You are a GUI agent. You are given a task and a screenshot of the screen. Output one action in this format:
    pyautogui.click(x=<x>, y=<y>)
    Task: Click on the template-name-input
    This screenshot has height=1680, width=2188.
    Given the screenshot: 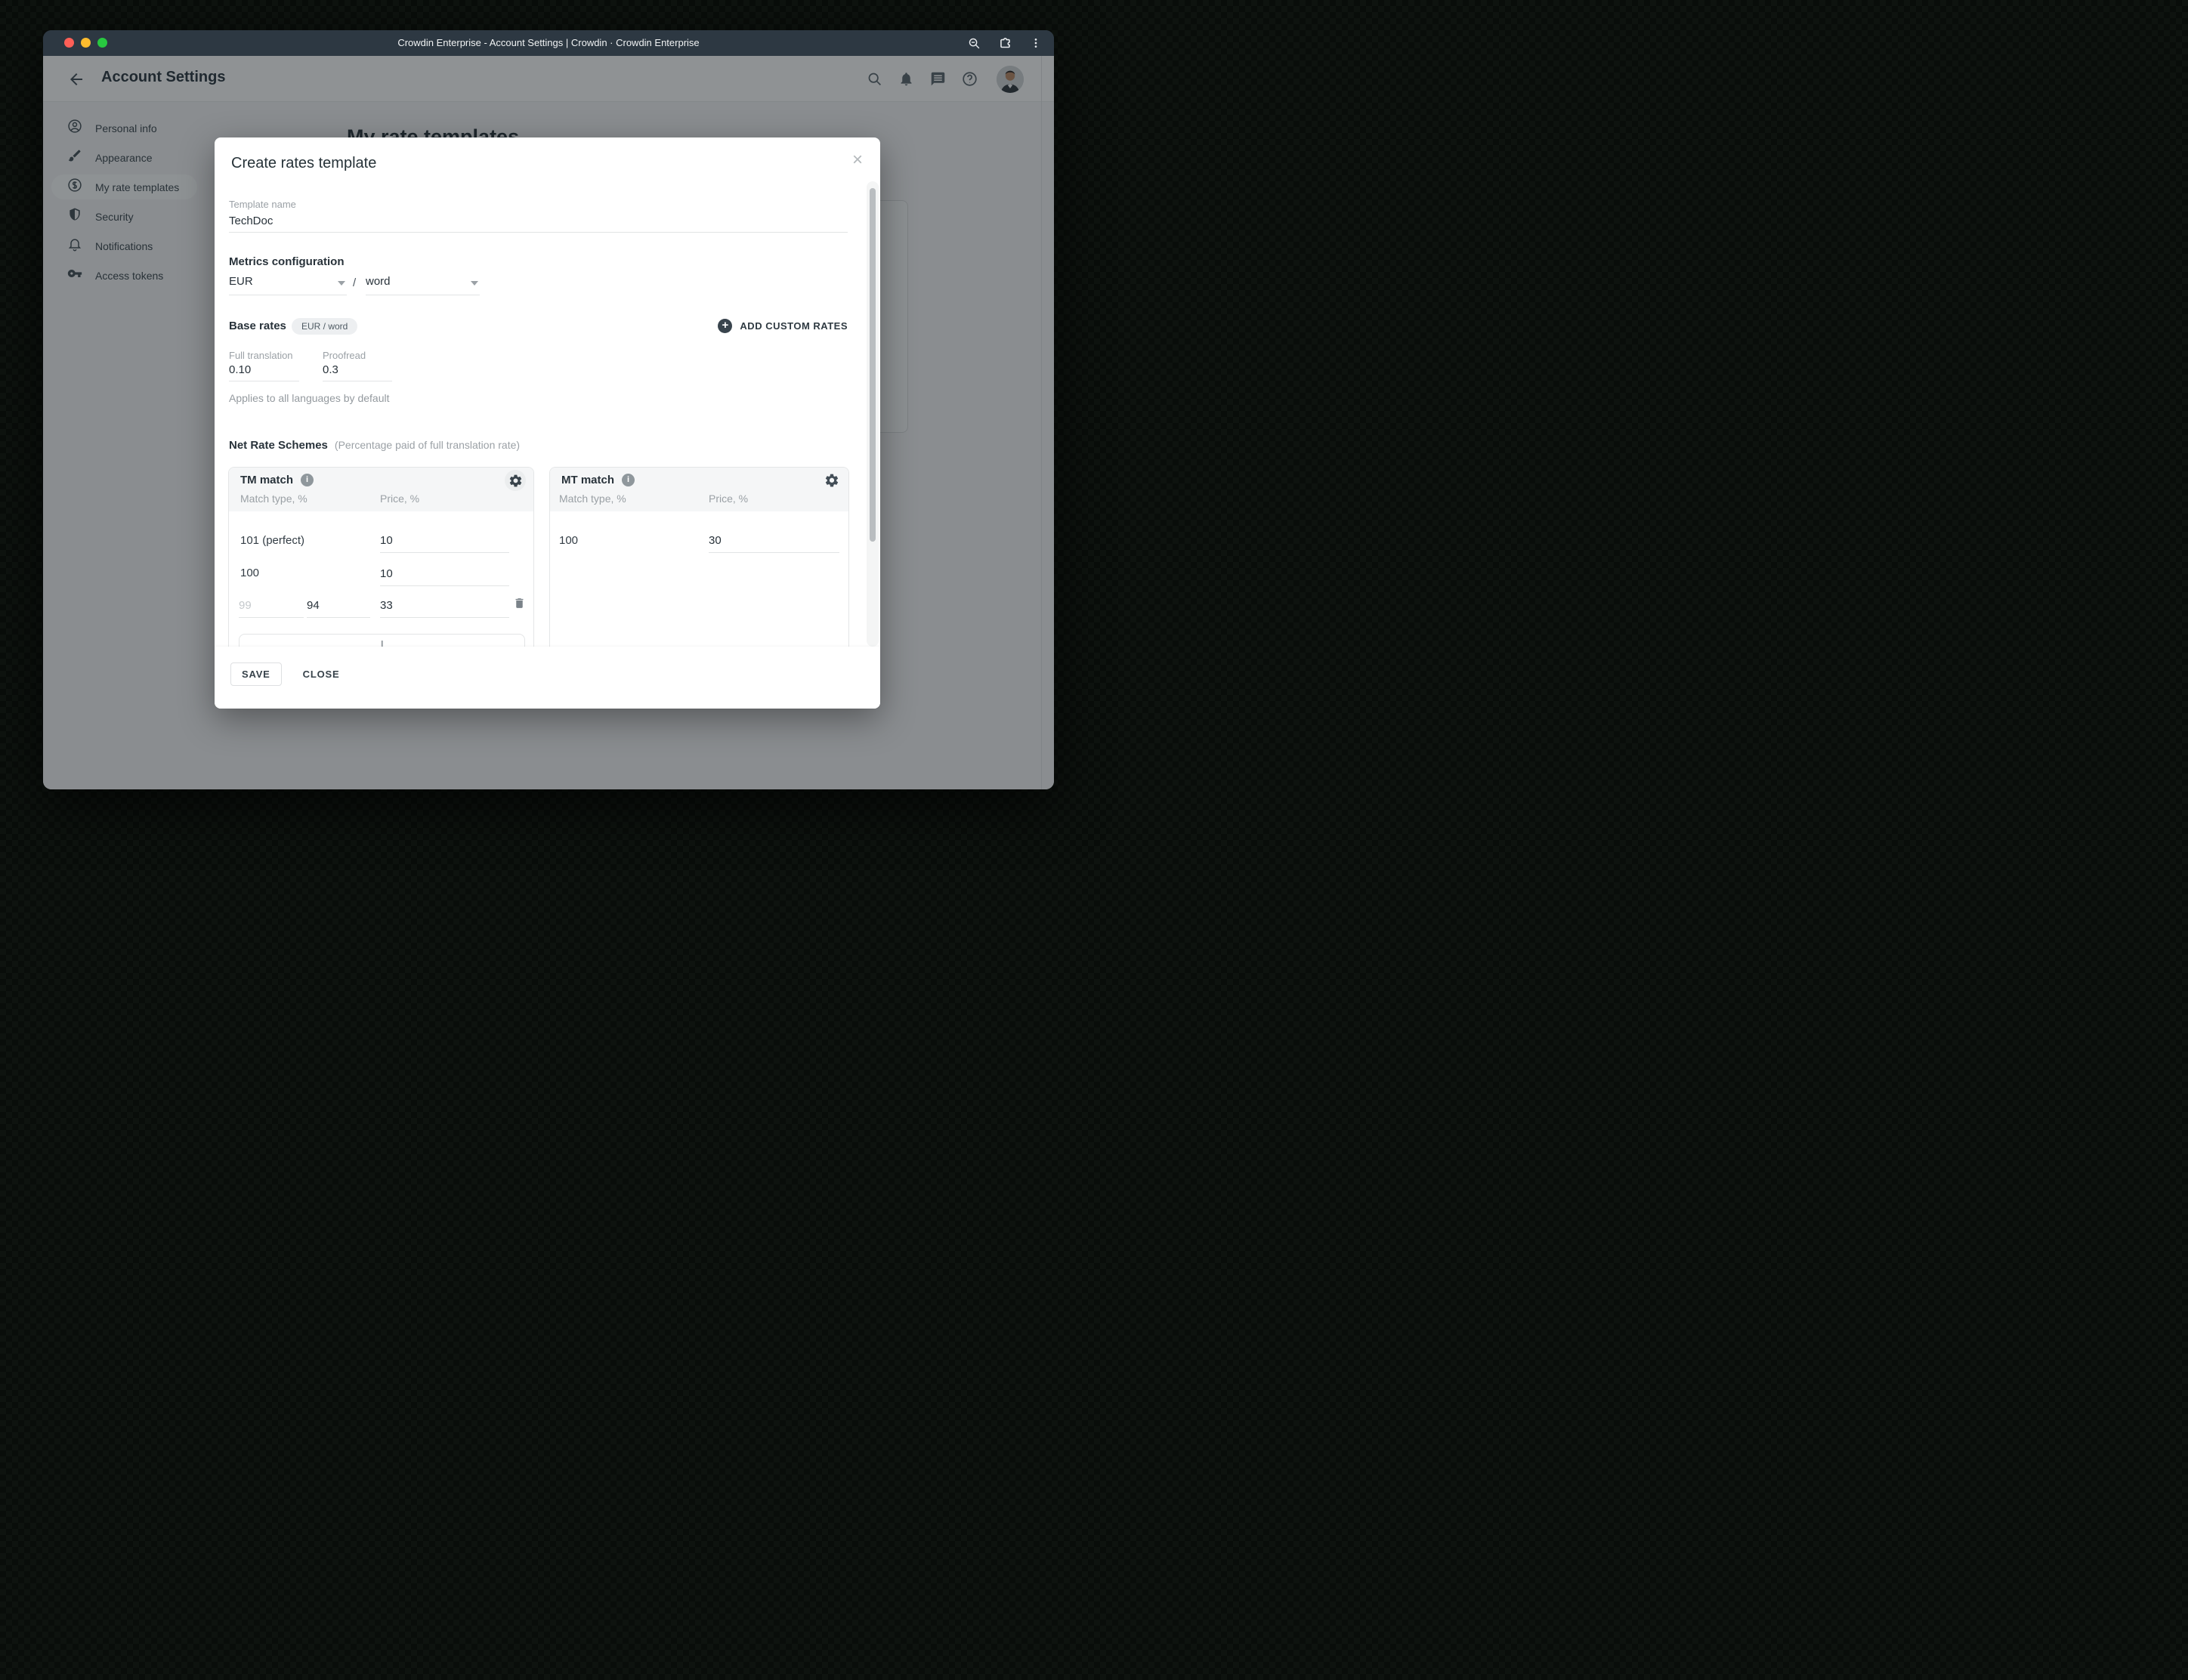 What is the action you would take?
    pyautogui.click(x=538, y=221)
    